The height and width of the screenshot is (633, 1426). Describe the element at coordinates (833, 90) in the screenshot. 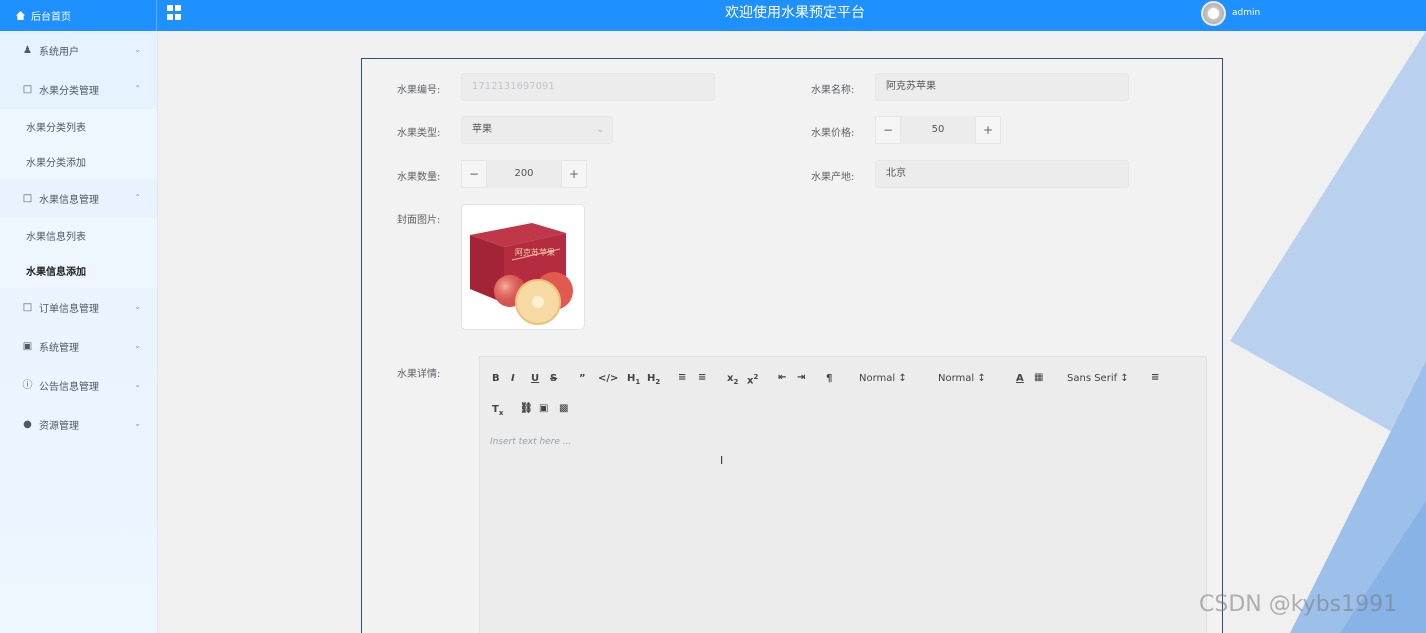

I see `name-label: 水果名称:` at that location.